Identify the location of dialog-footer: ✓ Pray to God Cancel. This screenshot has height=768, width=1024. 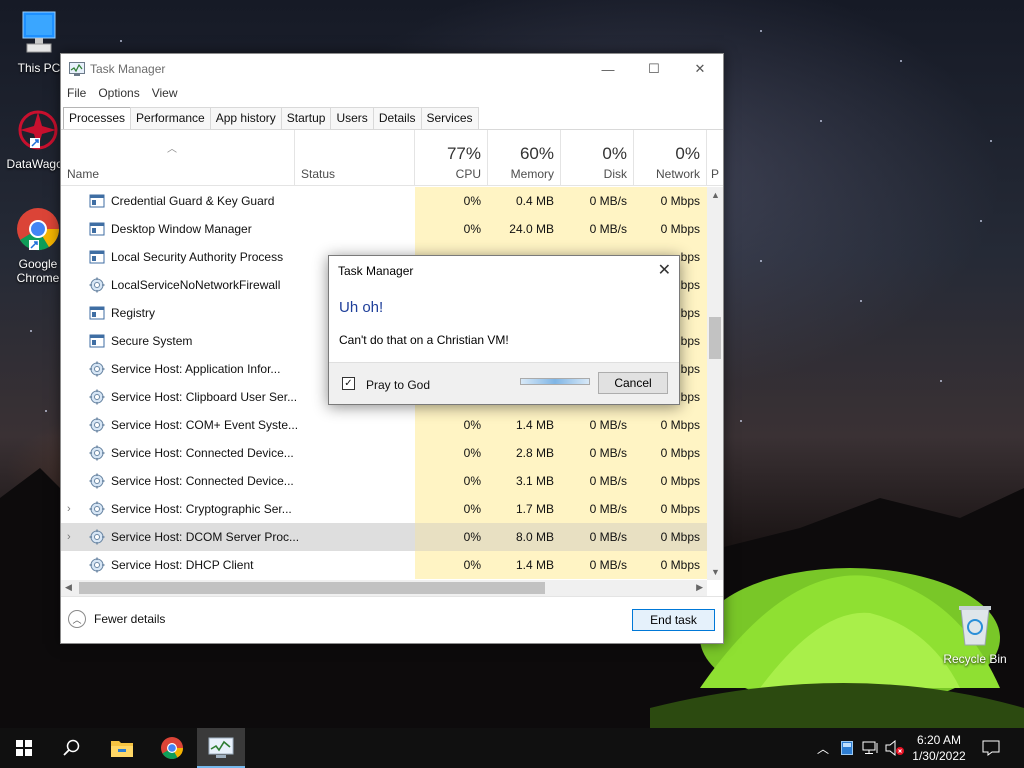
(504, 383).